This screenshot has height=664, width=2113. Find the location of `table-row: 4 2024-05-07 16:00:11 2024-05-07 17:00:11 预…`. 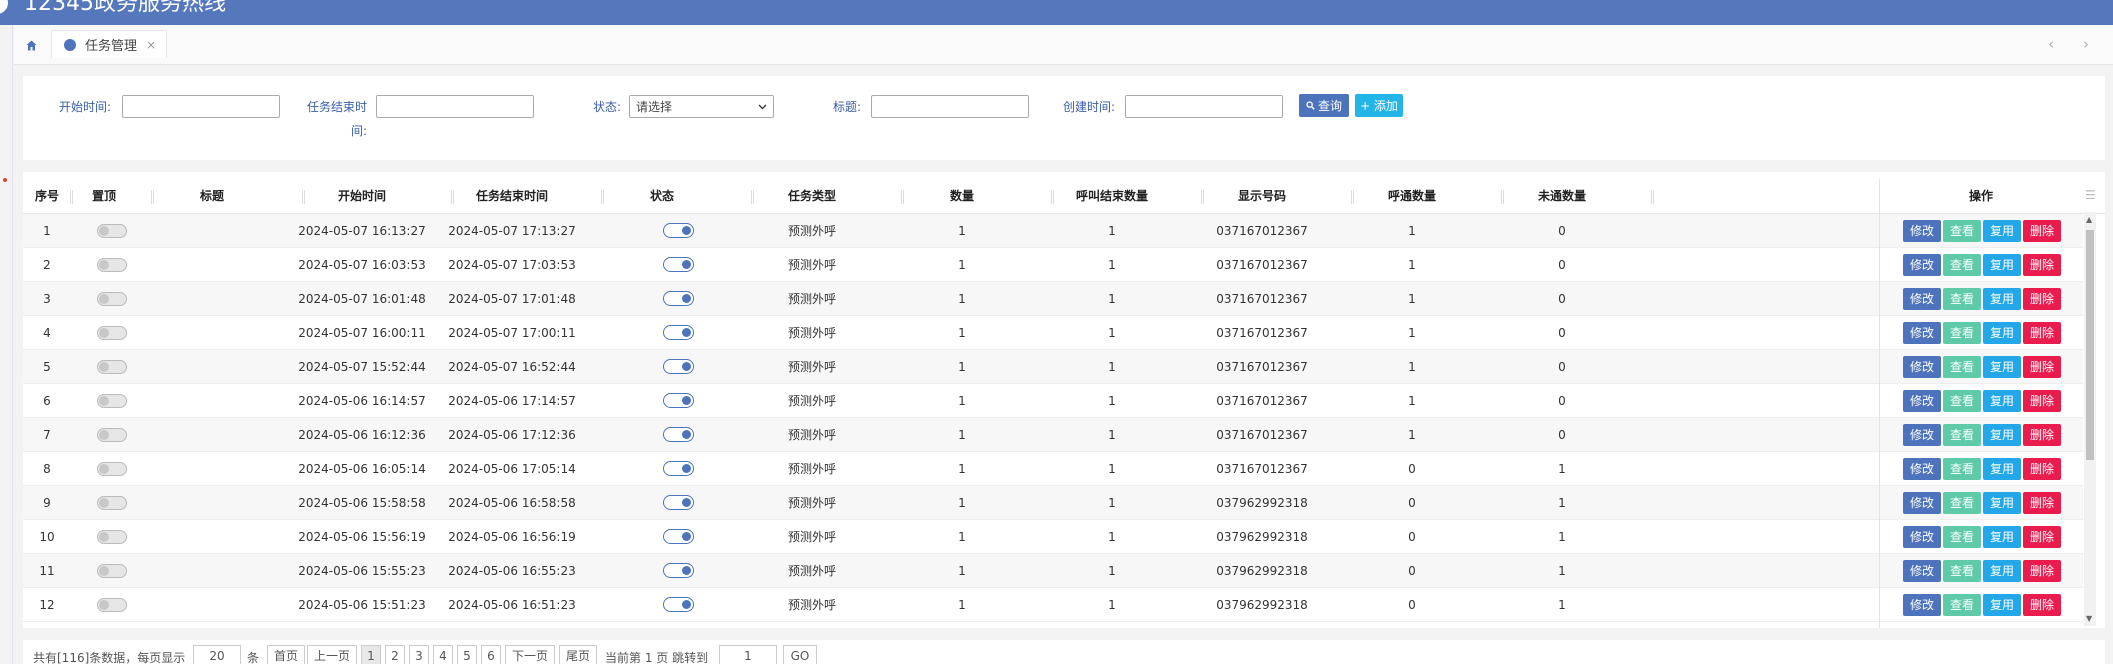

table-row: 4 2024-05-07 16:00:11 2024-05-07 17:00:11 预… is located at coordinates (1053, 333).